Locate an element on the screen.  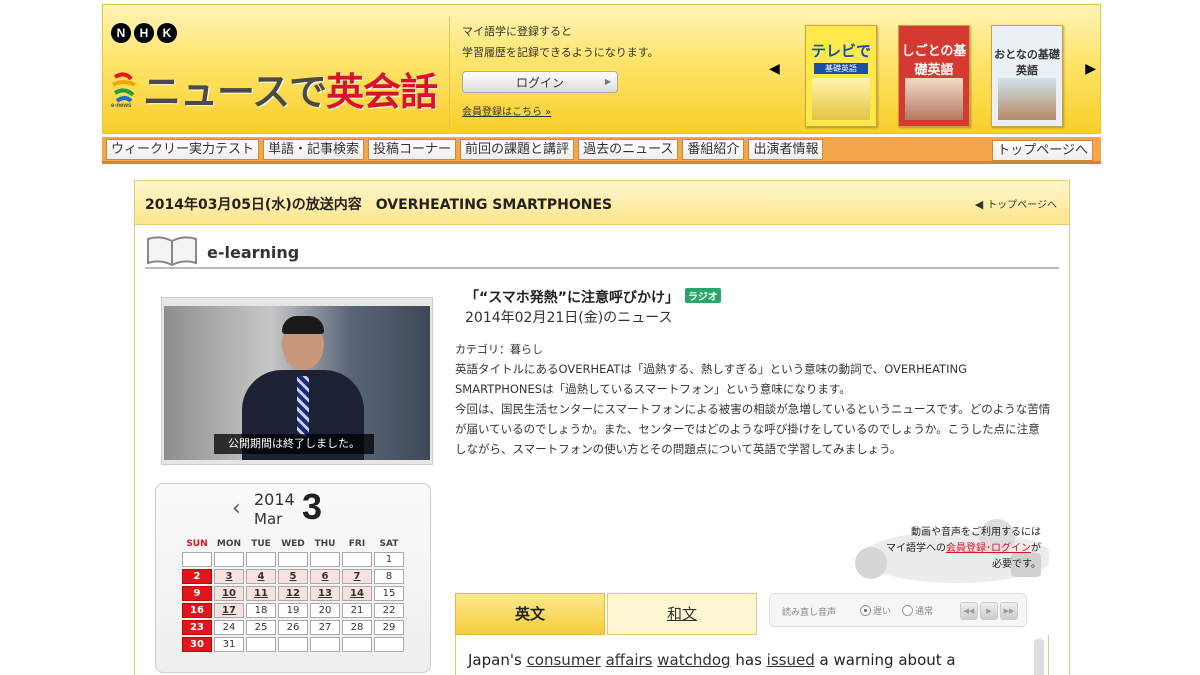
calendar-day: 6 is located at coordinates (325, 576).